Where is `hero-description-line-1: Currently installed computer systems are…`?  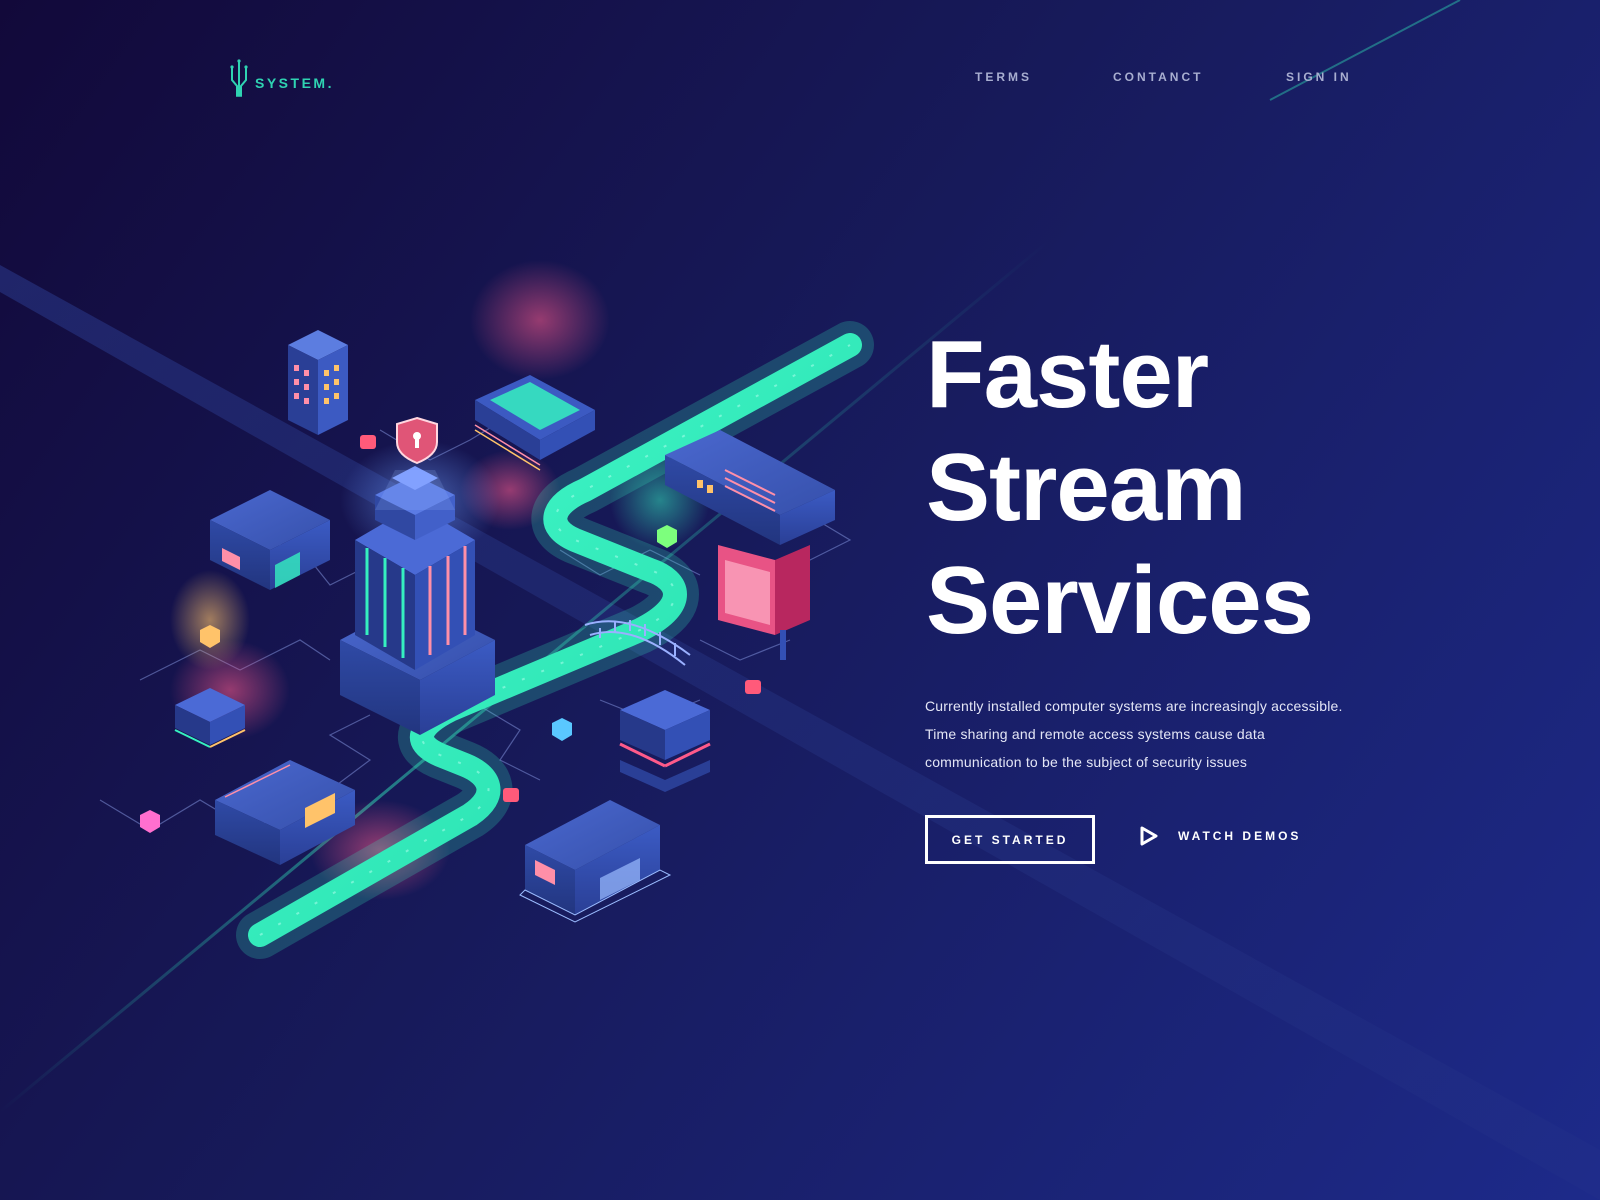 hero-description-line-1: Currently installed computer systems are… is located at coordinates (1134, 706).